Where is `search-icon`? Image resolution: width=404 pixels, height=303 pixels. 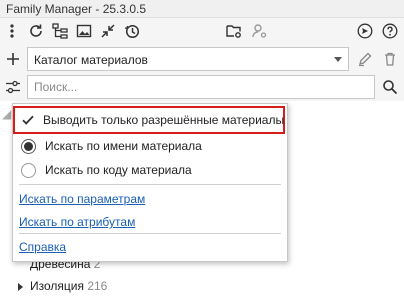 search-icon is located at coordinates (390, 87).